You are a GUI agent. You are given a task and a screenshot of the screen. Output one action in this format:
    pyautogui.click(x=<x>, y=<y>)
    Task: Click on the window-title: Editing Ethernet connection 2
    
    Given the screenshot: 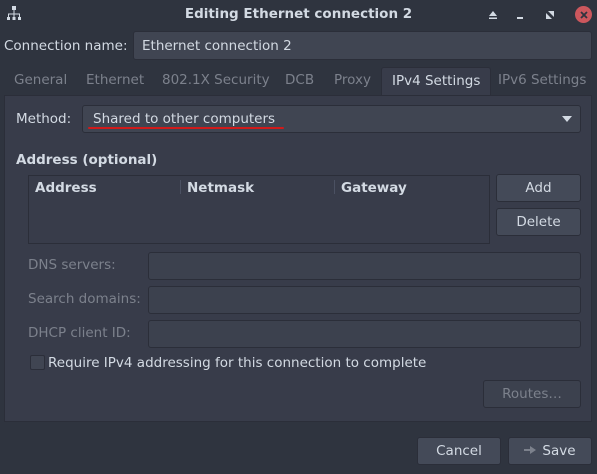 What is the action you would take?
    pyautogui.click(x=298, y=14)
    